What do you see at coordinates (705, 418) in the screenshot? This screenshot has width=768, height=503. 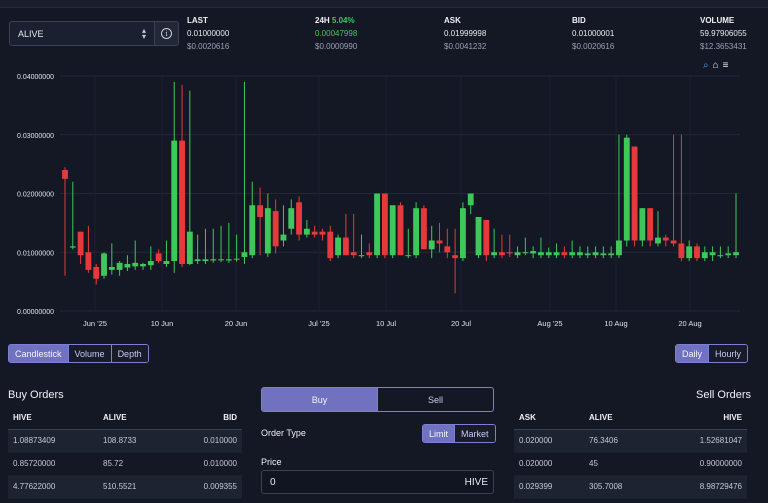 I see `sell-col-hive: HIVE` at bounding box center [705, 418].